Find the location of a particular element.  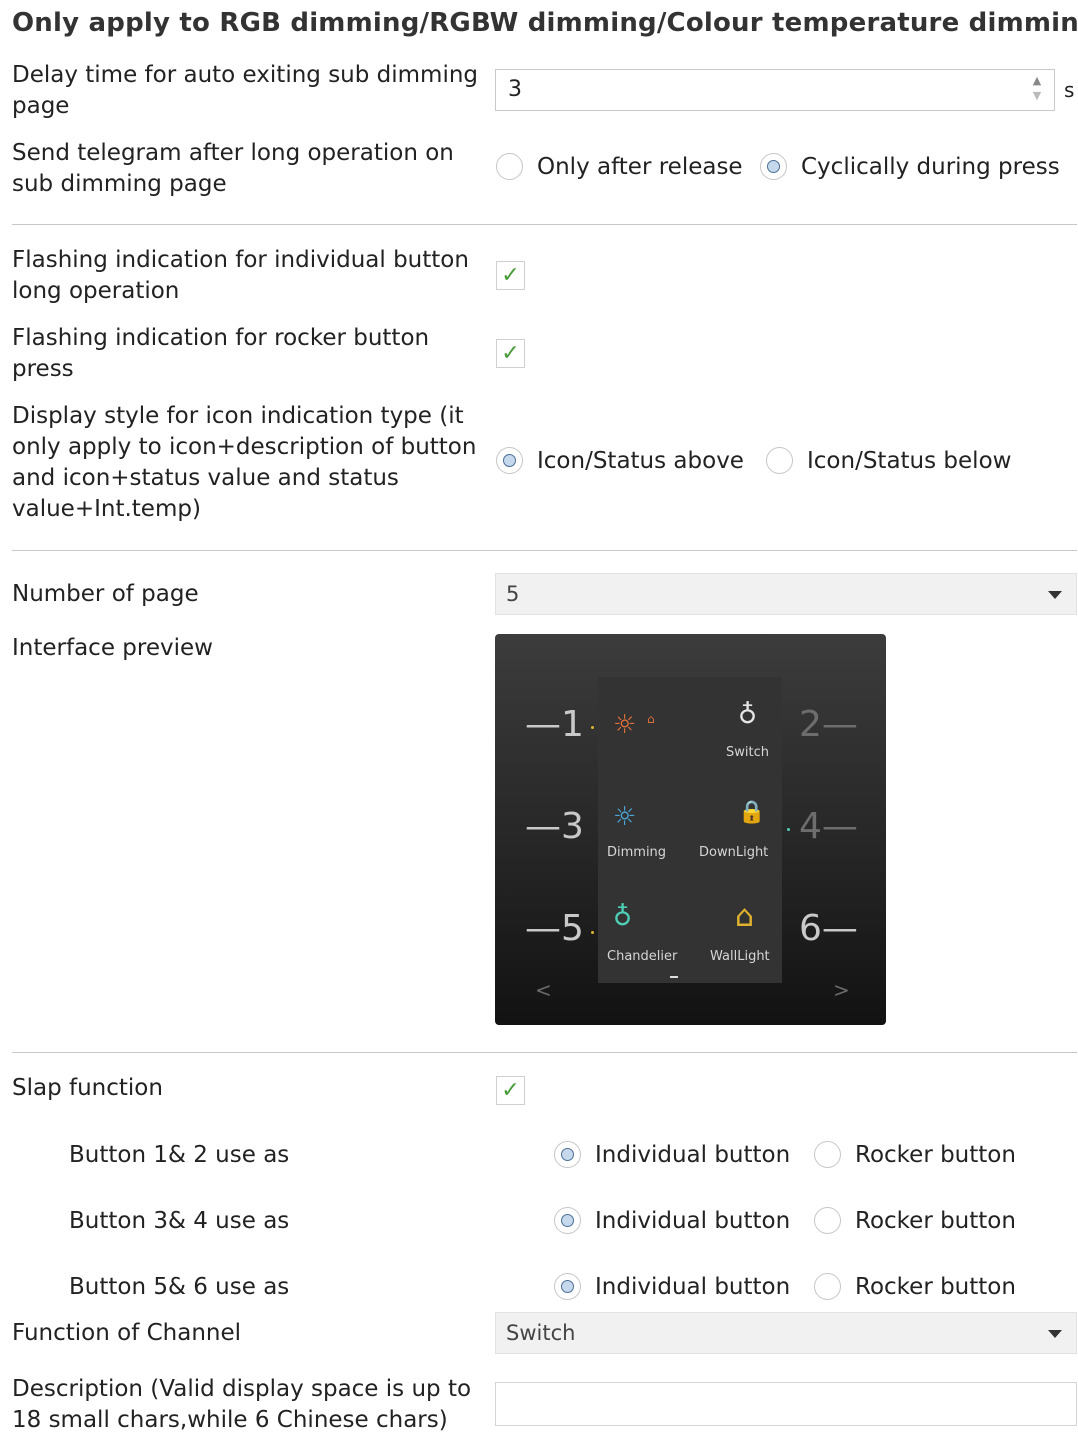

button-56-label: Button 5& 6 use as is located at coordinates (179, 1287).